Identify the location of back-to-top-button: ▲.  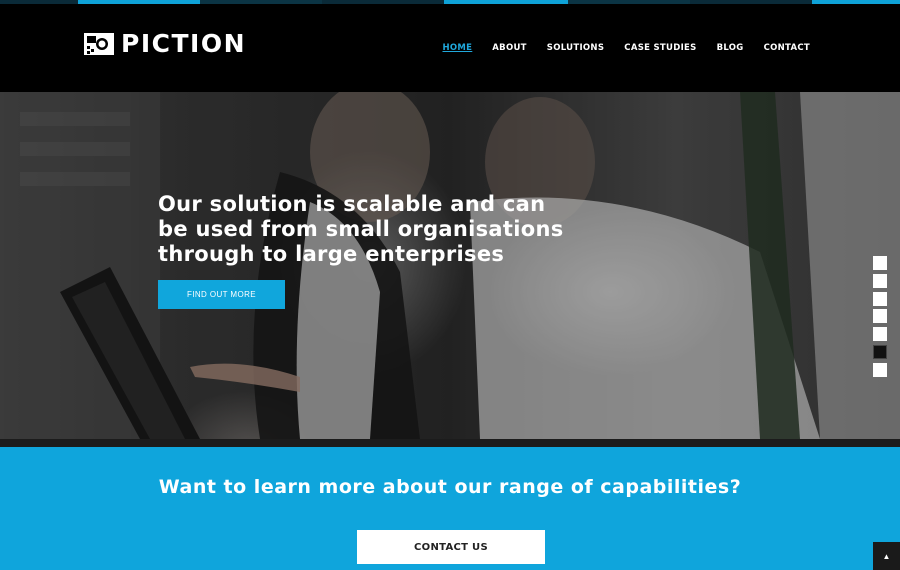
(886, 556).